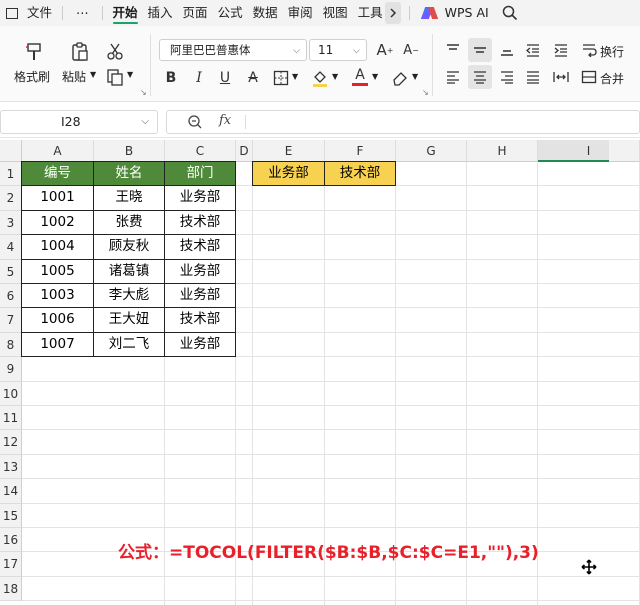  What do you see at coordinates (200, 151) in the screenshot?
I see `column-header-c: C` at bounding box center [200, 151].